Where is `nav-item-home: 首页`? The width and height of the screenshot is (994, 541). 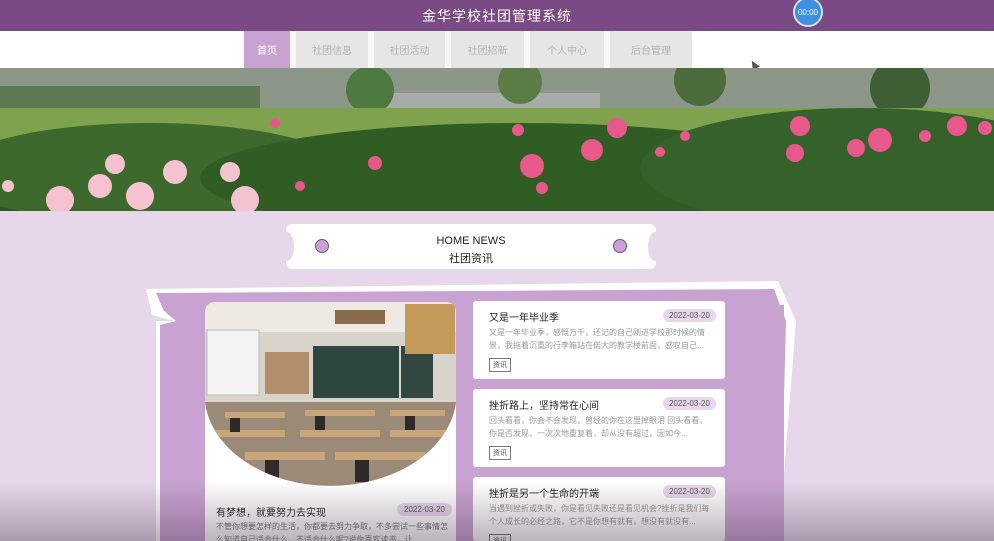 nav-item-home: 首页 is located at coordinates (270, 49).